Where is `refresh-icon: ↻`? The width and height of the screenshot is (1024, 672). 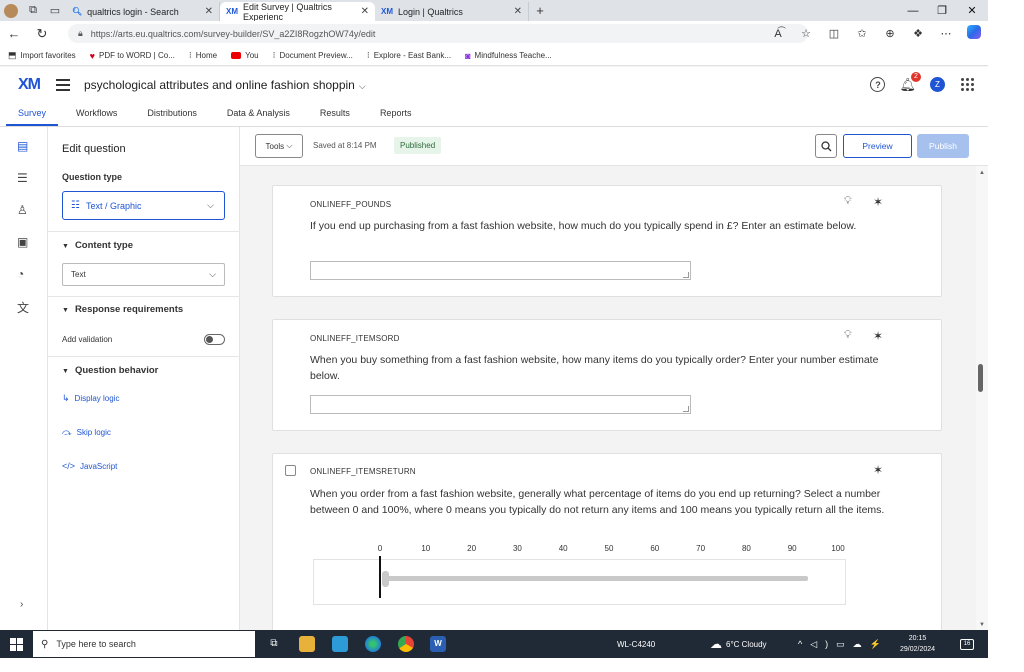
refresh-icon: ↻ is located at coordinates (42, 34).